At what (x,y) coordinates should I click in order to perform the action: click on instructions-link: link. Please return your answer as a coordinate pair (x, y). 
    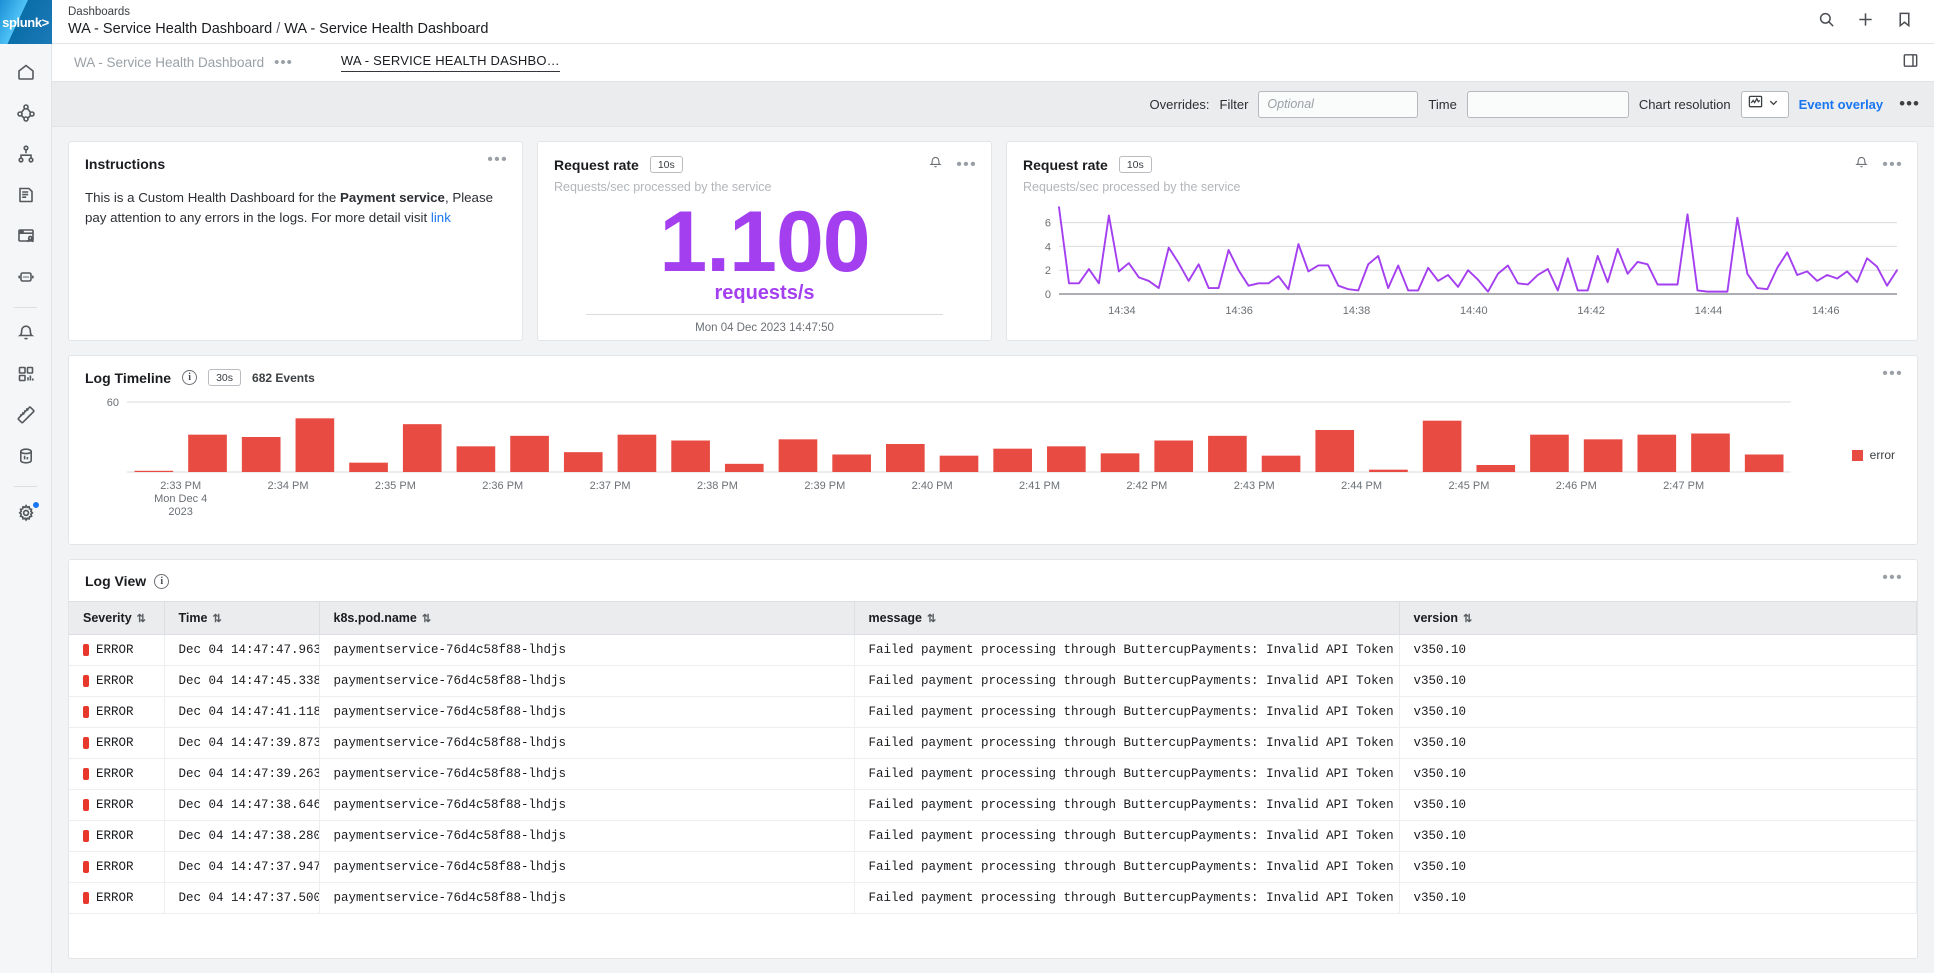
    Looking at the image, I should click on (441, 217).